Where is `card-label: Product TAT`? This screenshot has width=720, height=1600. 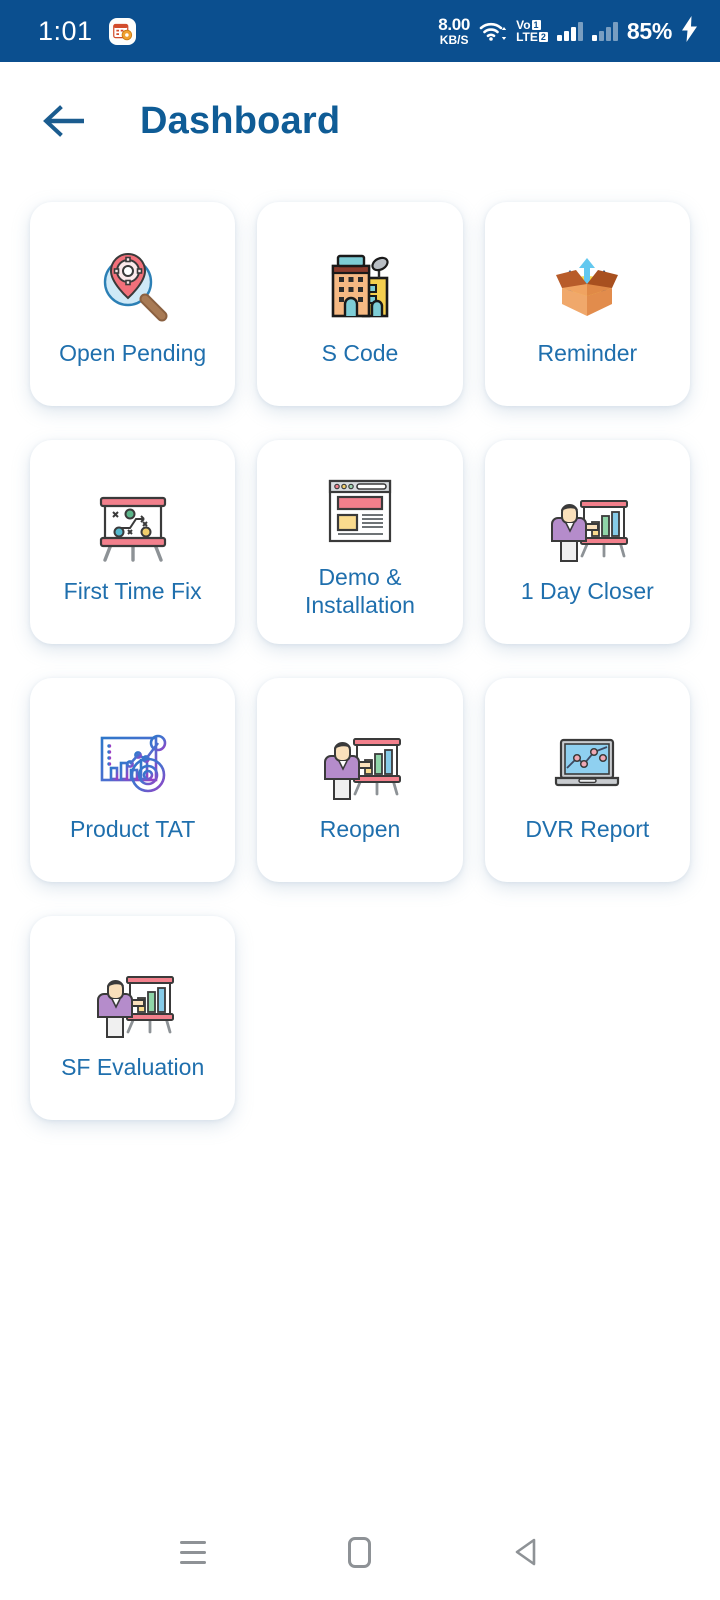
card-label: Product TAT is located at coordinates (133, 828).